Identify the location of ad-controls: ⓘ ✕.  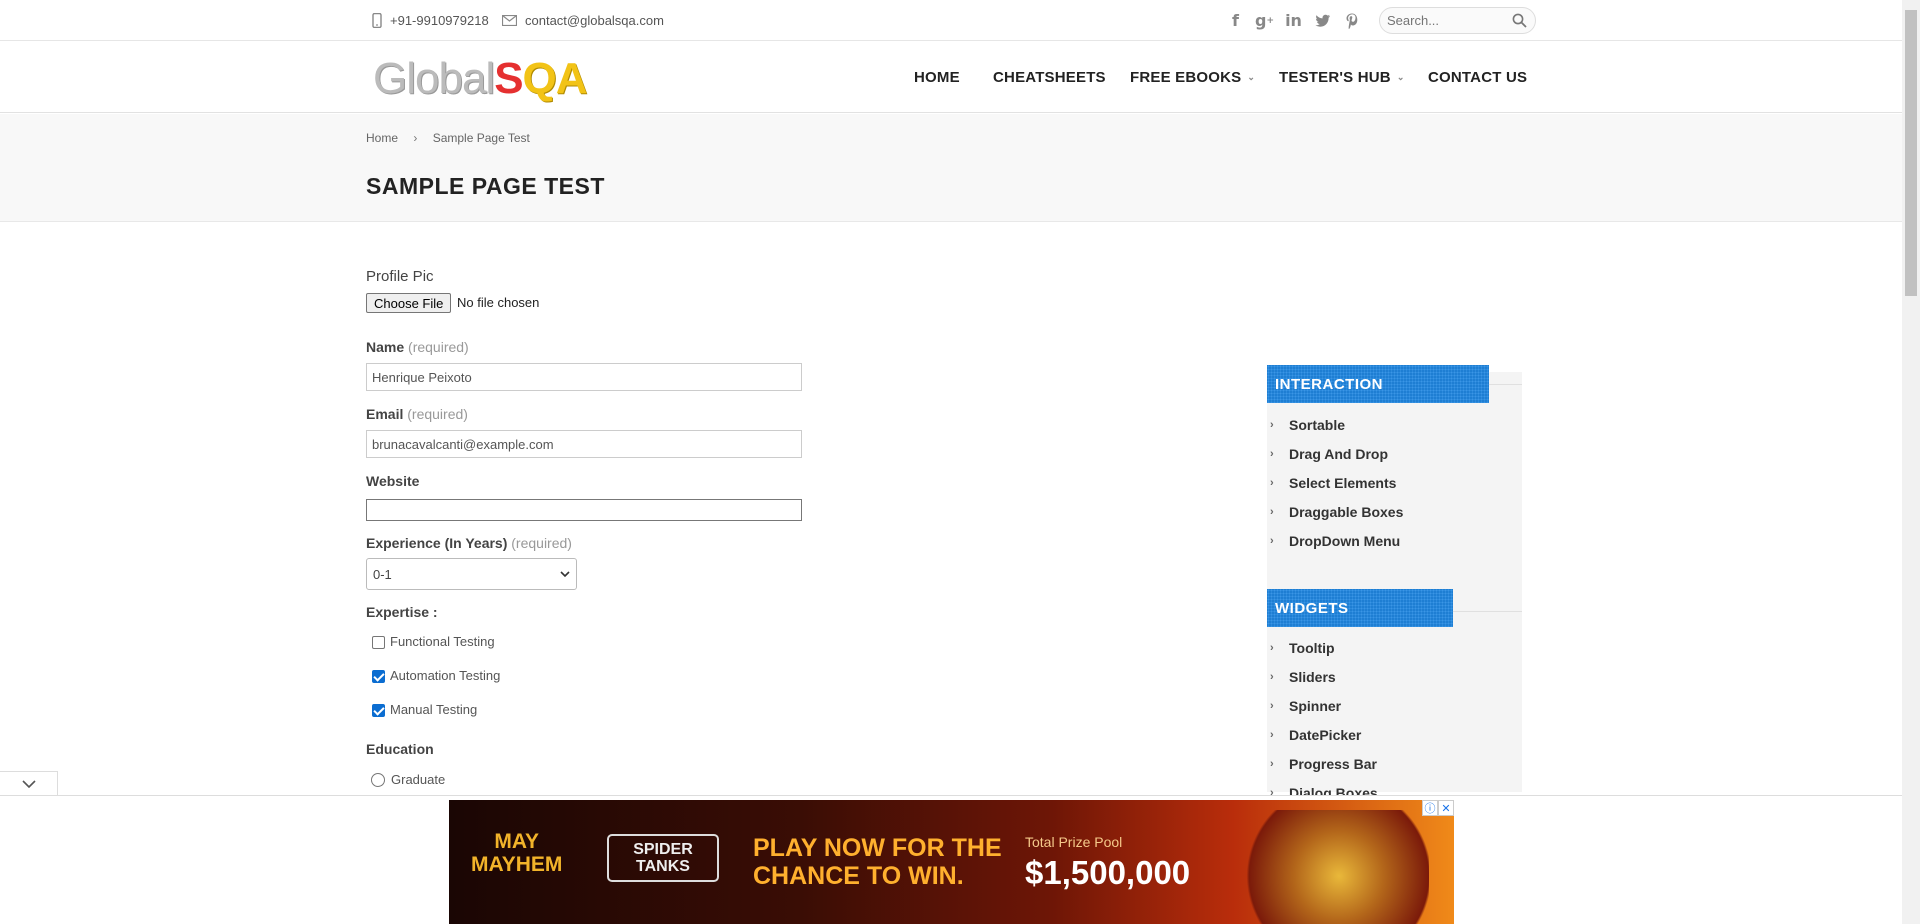
(1438, 808).